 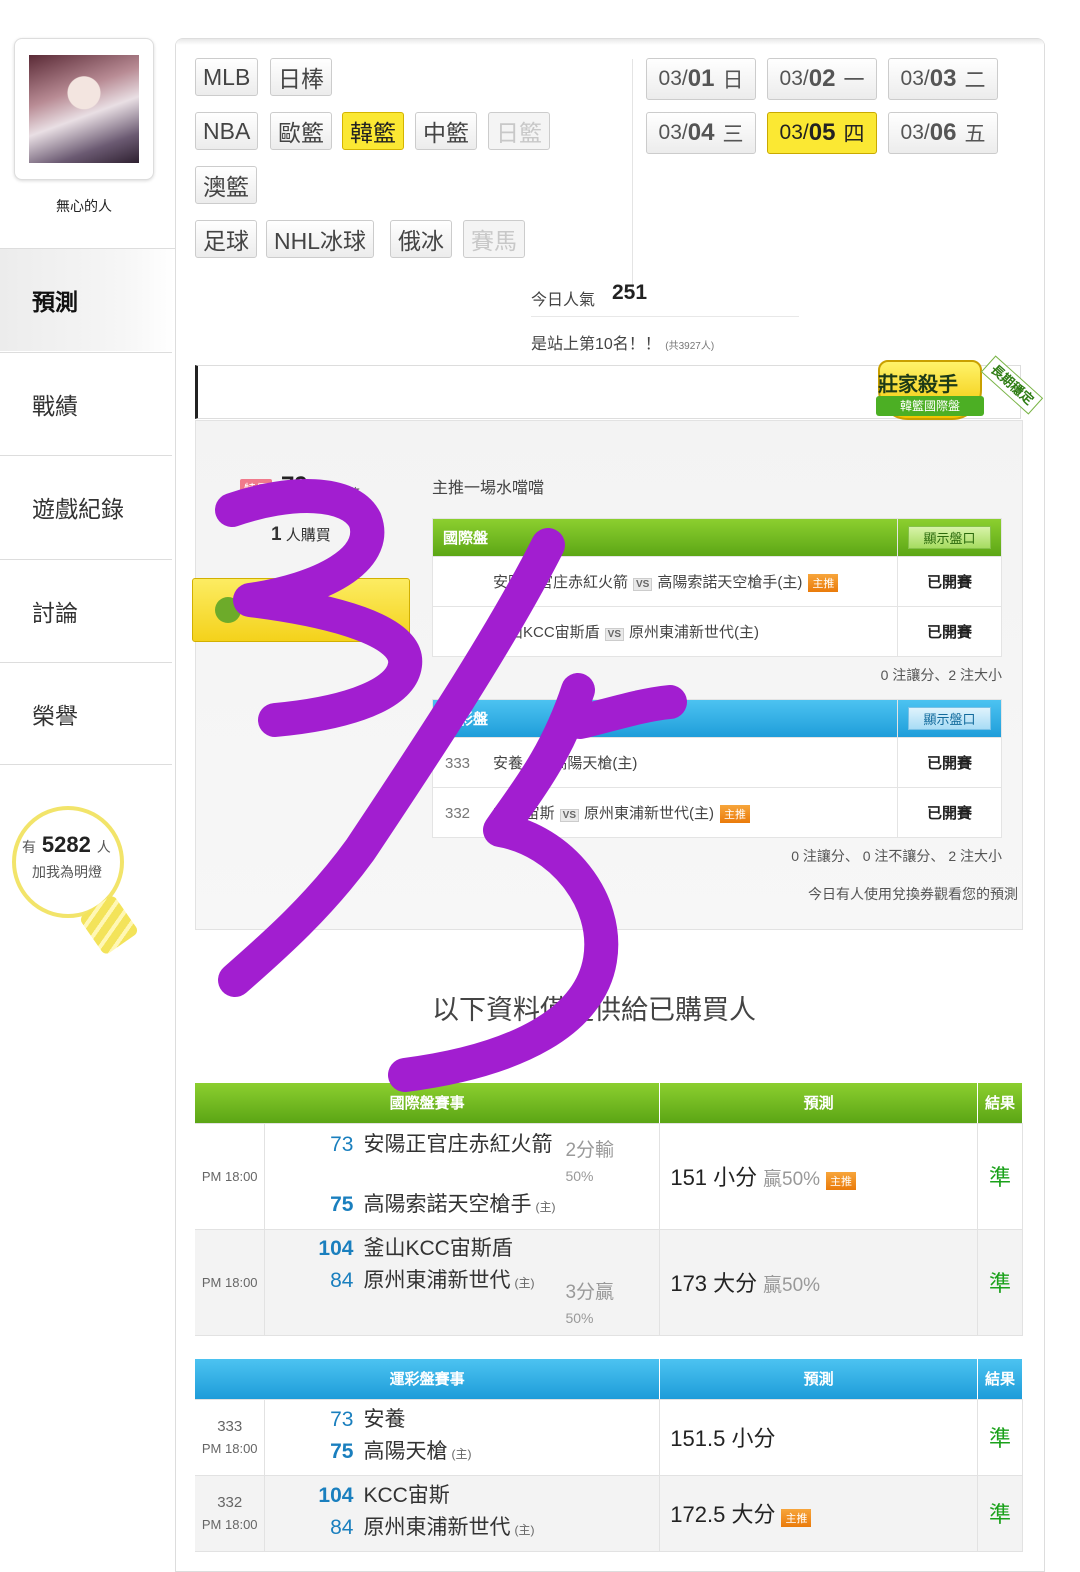 I want to click on table-row: 333 安養 VS 高陽天槍(主) 已開賽, so click(x=717, y=762).